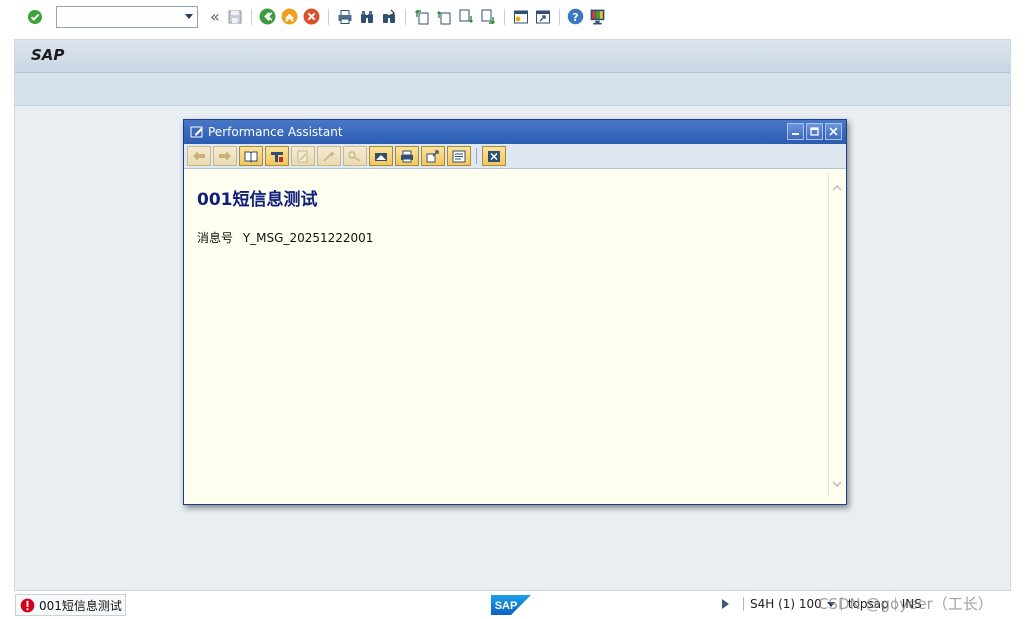 The height and width of the screenshot is (619, 1033). Describe the element at coordinates (312, 17) in the screenshot. I see `cancel-icon` at that location.